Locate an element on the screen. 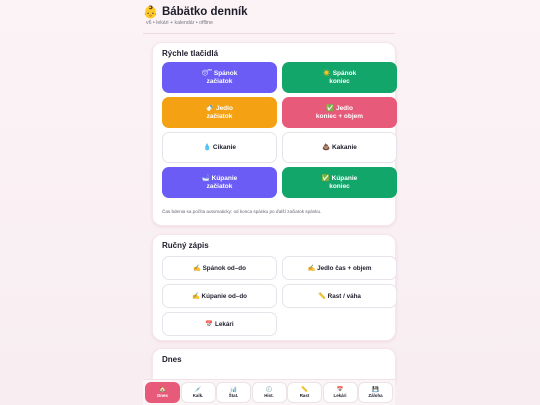  poop-icon: 💩 is located at coordinates (326, 147).